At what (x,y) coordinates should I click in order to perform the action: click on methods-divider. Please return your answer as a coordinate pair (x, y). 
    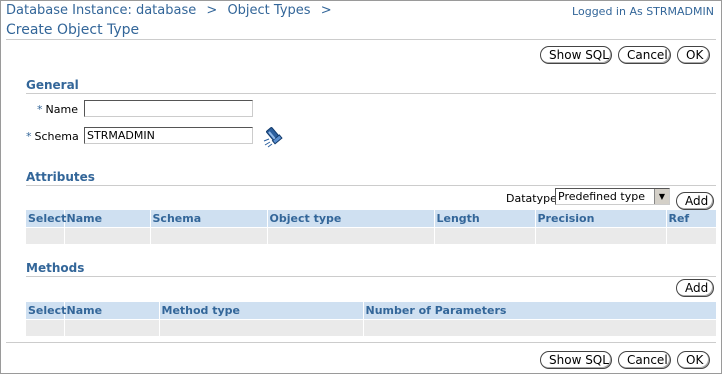
    Looking at the image, I should click on (371, 276).